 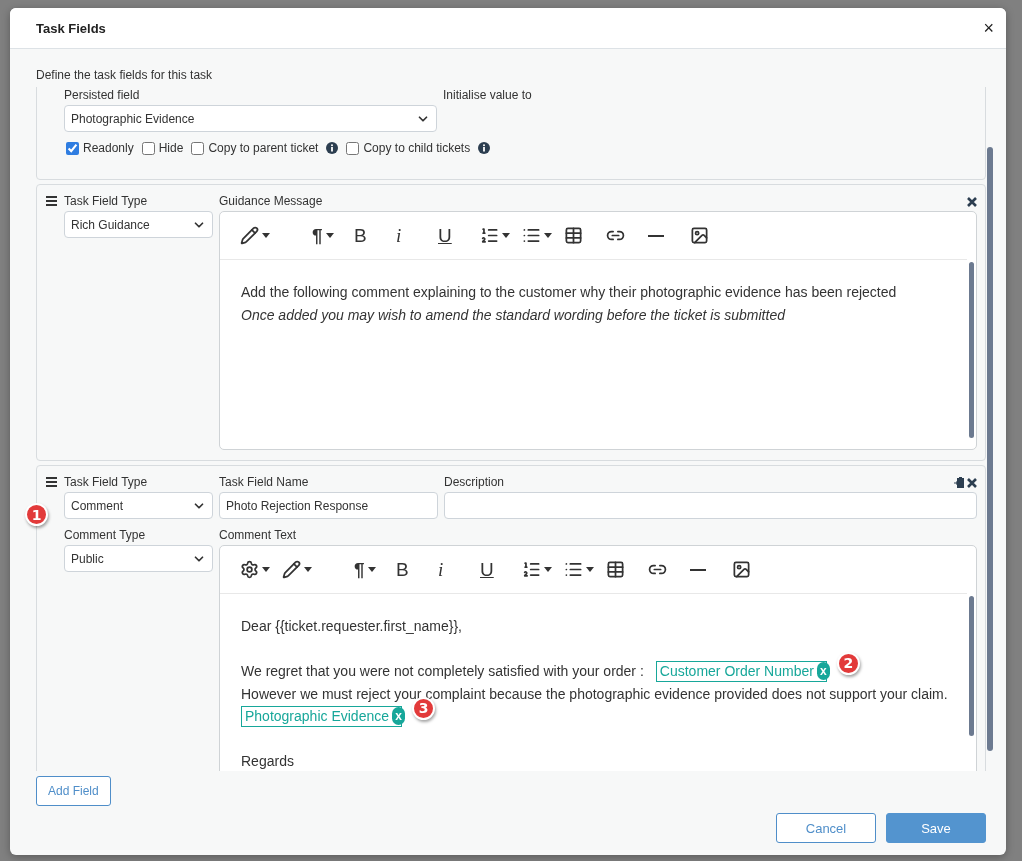 I want to click on clipboard-icon, so click(x=959, y=482).